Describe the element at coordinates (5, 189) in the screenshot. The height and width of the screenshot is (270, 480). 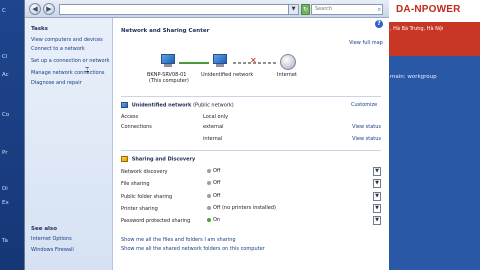
I see `bg-label: Di` at that location.